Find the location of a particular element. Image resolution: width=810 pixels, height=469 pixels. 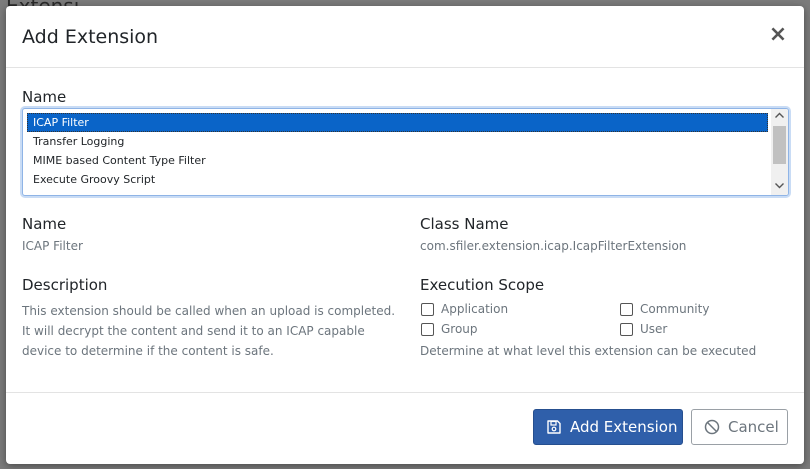

execution-scope-label: Execution Scope is located at coordinates (482, 285).